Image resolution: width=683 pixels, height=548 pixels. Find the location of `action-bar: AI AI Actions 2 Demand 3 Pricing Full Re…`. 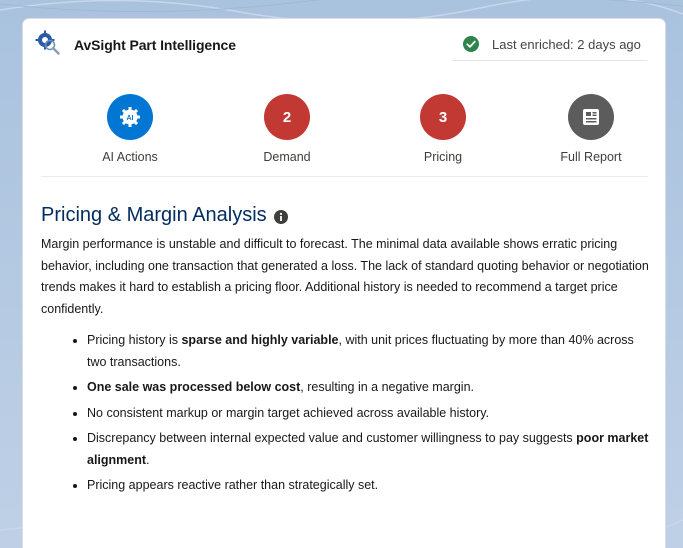

action-bar: AI AI Actions 2 Demand 3 Pricing Full Re… is located at coordinates (344, 134).